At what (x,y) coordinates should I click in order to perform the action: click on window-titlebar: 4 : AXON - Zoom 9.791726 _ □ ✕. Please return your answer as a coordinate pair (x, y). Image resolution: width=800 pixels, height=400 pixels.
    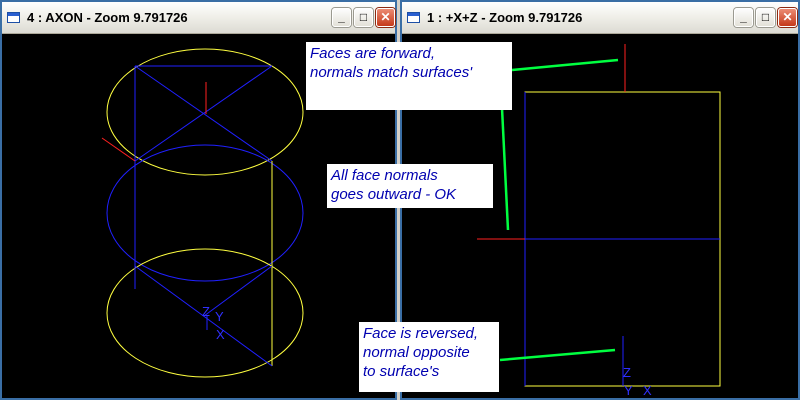
    Looking at the image, I should click on (198, 18).